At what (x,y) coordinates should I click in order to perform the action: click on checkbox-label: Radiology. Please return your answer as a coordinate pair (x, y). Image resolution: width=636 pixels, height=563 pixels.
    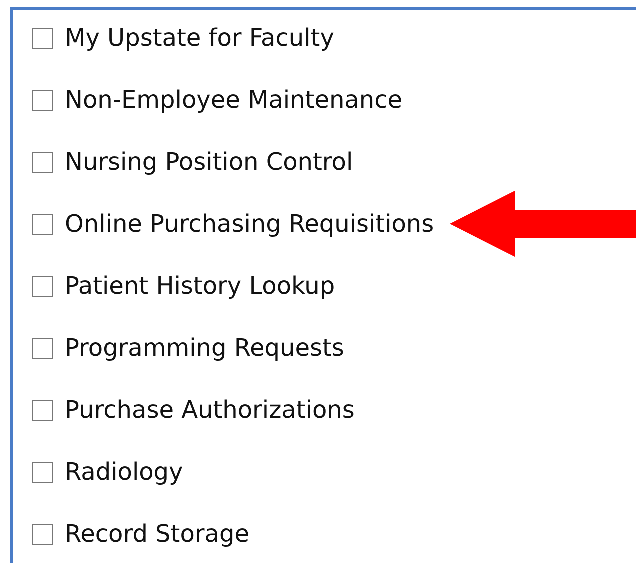
    Looking at the image, I should click on (124, 472).